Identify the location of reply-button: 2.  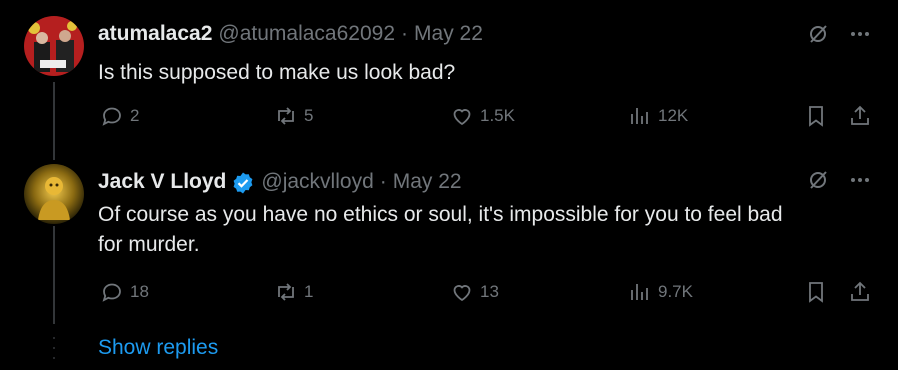
(119, 116).